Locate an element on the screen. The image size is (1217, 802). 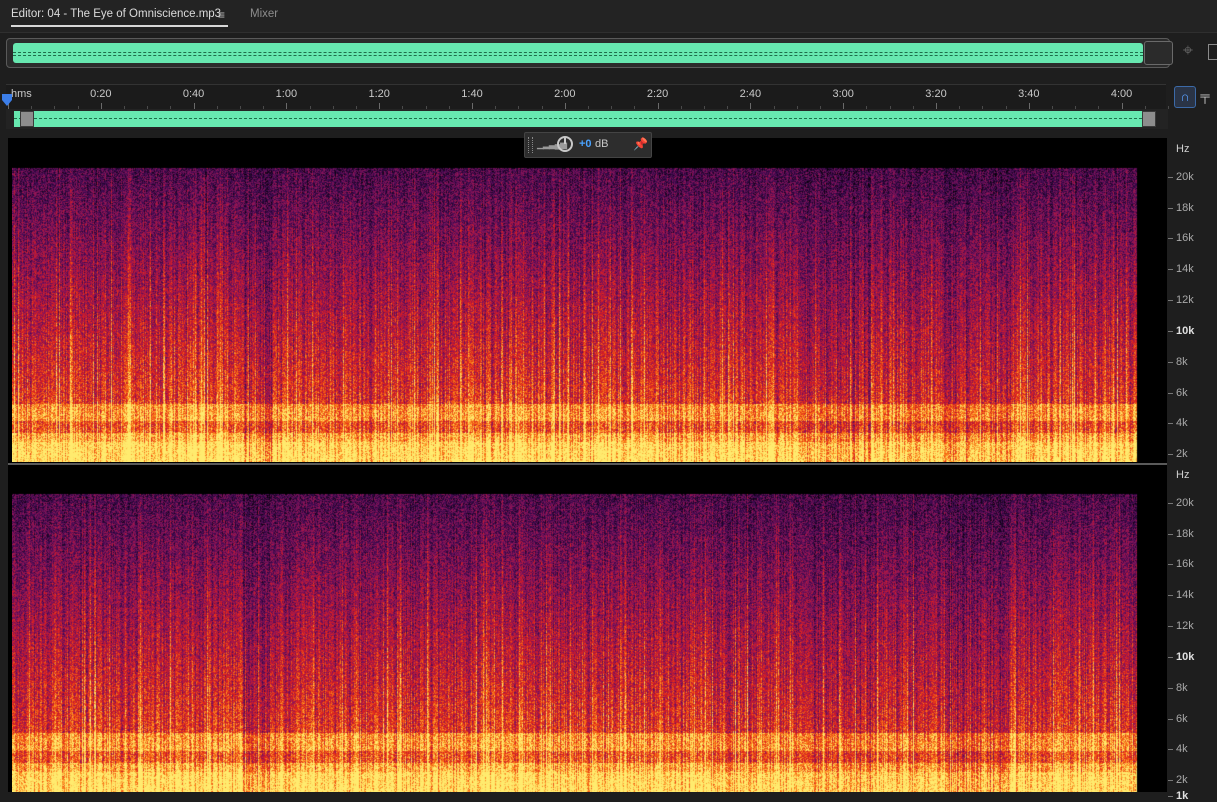
hud-gain-value: +0 is located at coordinates (585, 144).